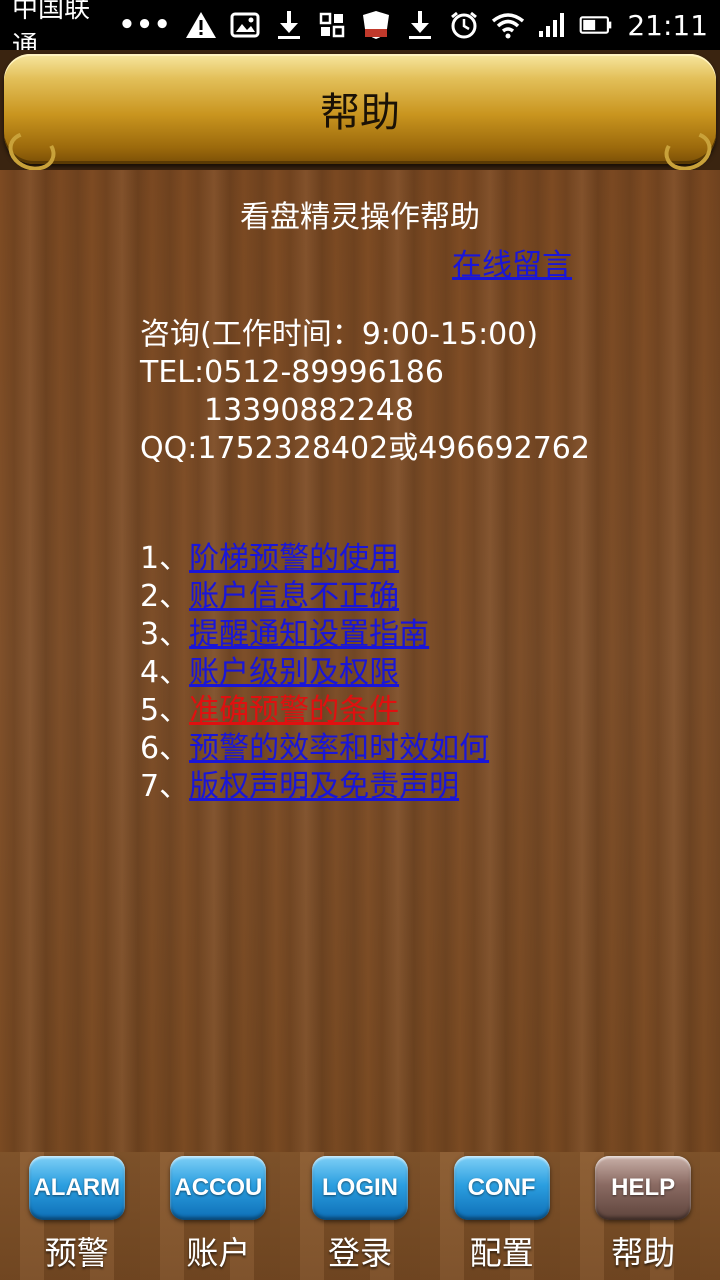 Image resolution: width=720 pixels, height=1280 pixels. I want to click on list-item: 1、阶梯预警的使用, so click(314, 559).